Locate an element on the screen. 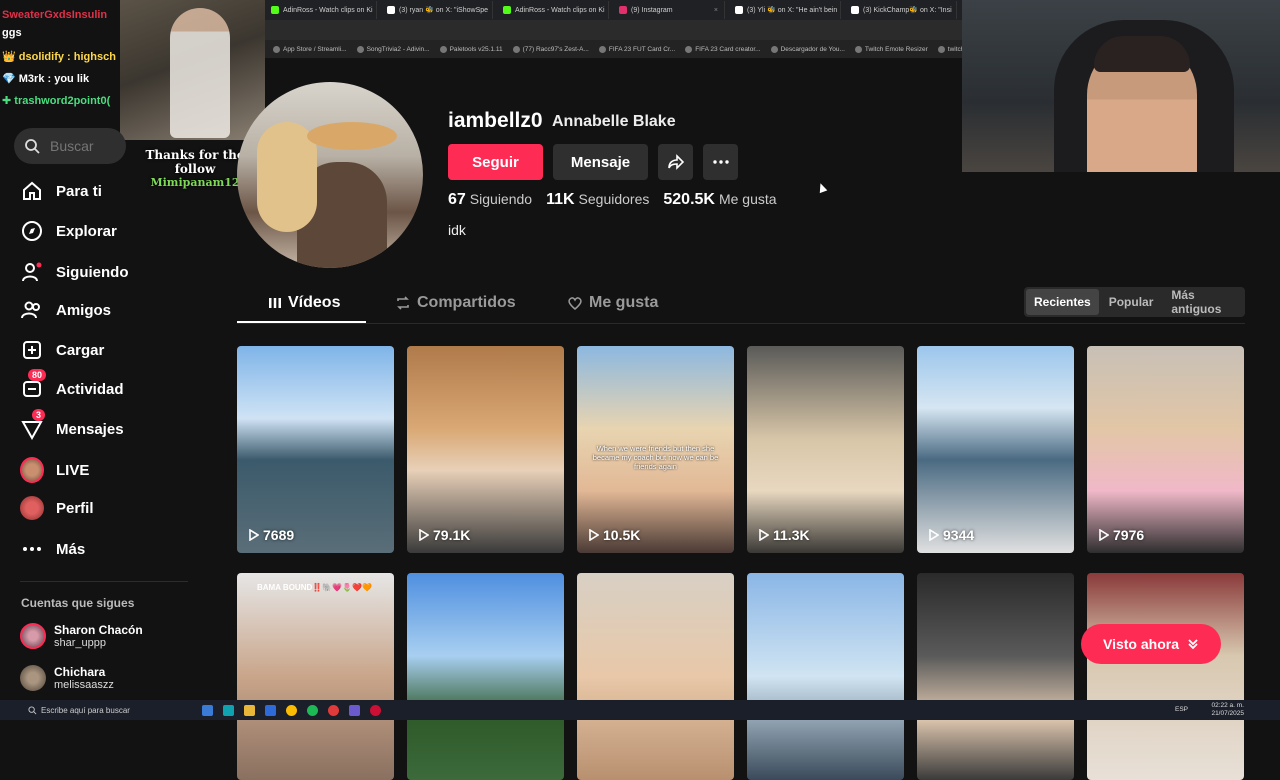 This screenshot has height=780, width=1280. tab-liked: Me gusta is located at coordinates (612, 303).